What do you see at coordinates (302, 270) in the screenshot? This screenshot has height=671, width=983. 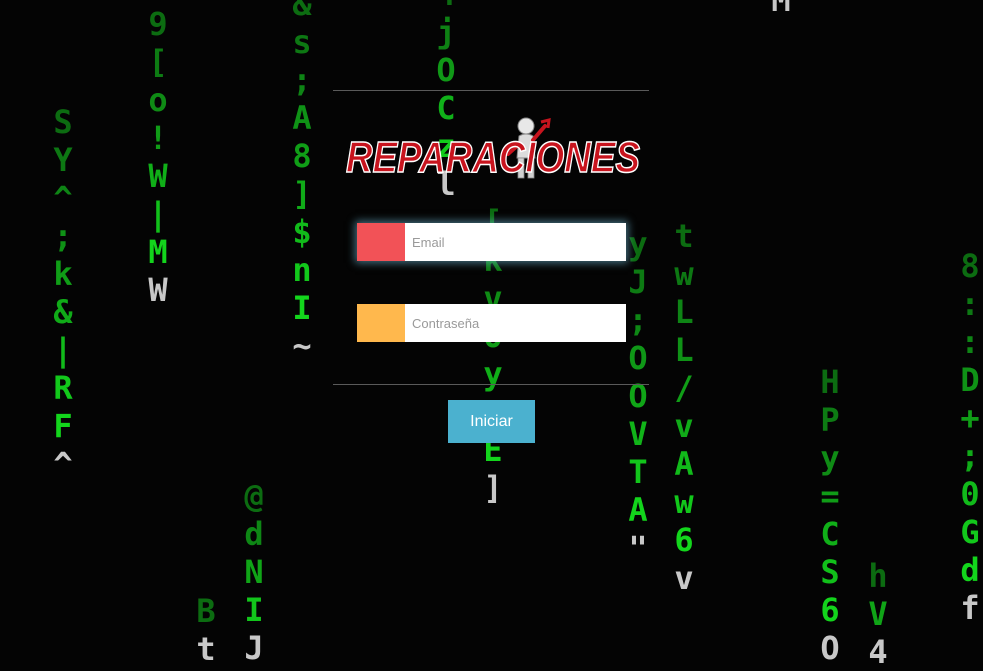 I see `matrix-char: n` at bounding box center [302, 270].